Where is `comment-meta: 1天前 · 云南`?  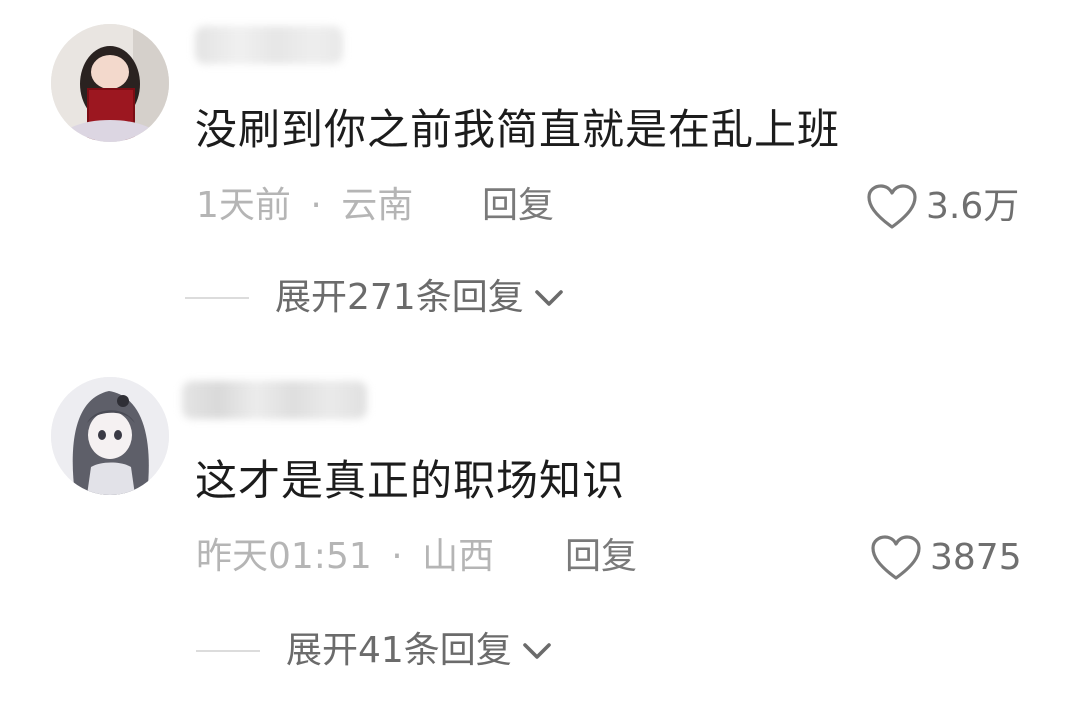
comment-meta: 1天前 · 云南 is located at coordinates (304, 206).